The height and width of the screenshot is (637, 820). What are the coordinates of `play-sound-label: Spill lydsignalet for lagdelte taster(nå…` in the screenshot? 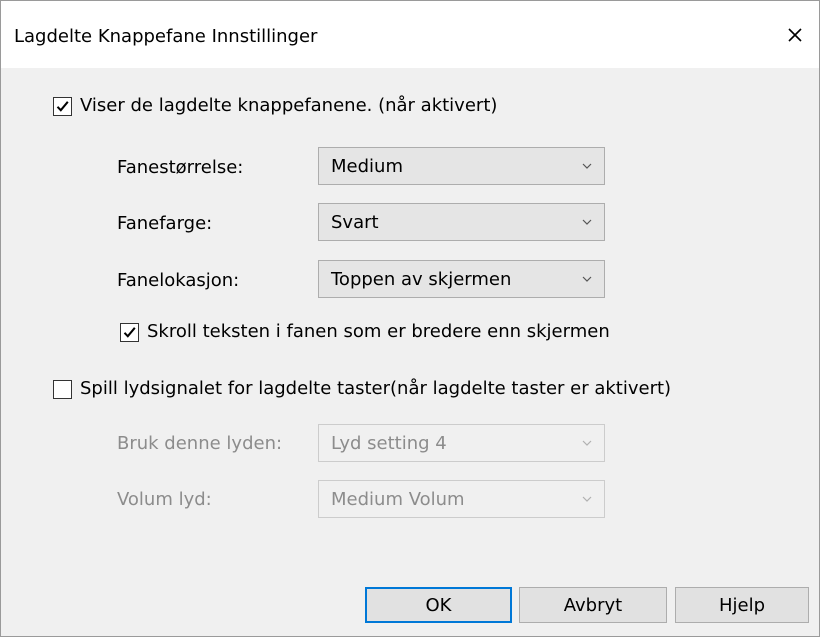 It's located at (376, 388).